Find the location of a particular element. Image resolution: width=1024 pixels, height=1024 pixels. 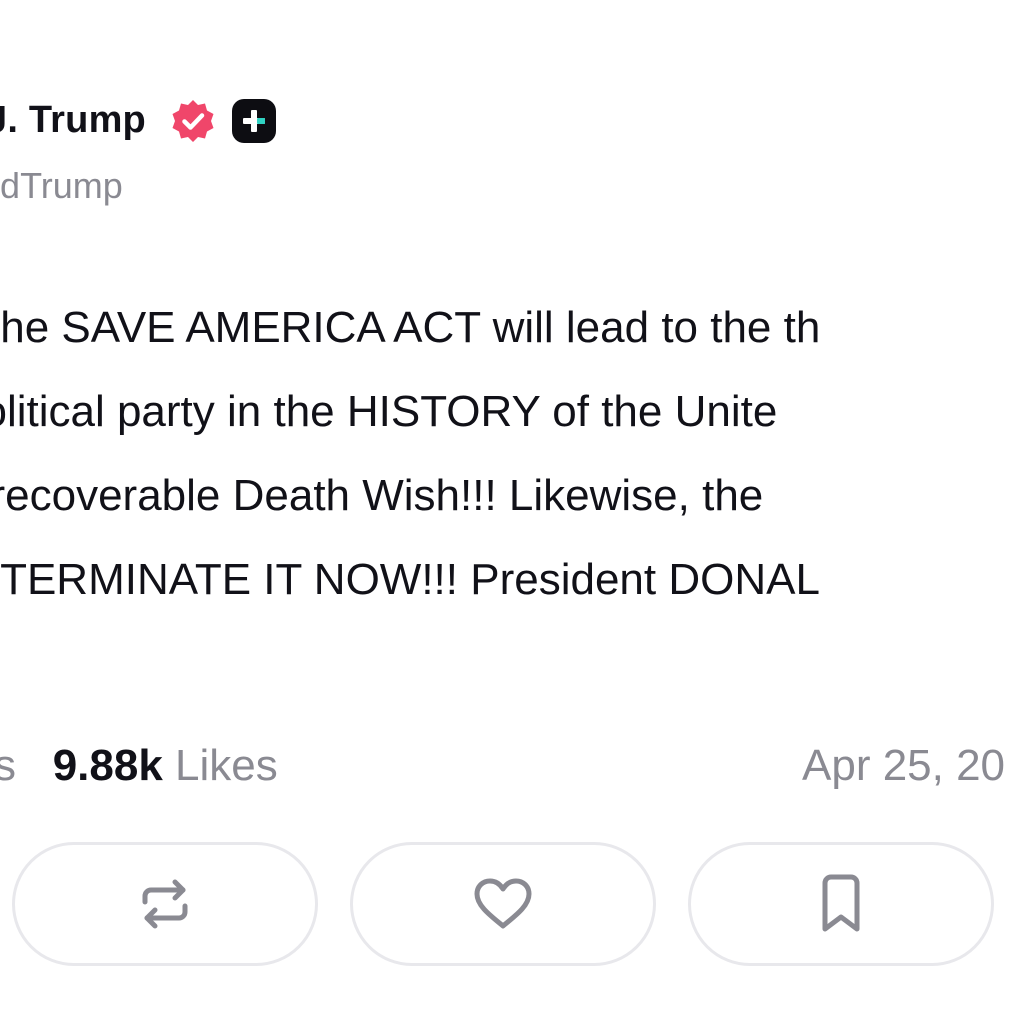

heart-icon is located at coordinates (503, 903).